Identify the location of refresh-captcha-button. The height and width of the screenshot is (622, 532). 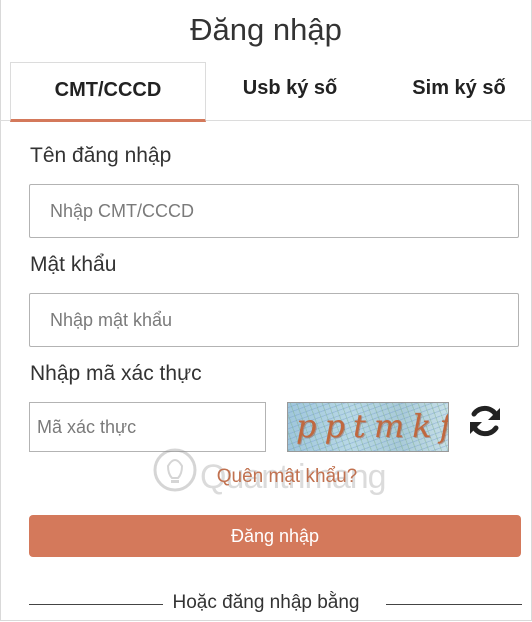
(485, 421).